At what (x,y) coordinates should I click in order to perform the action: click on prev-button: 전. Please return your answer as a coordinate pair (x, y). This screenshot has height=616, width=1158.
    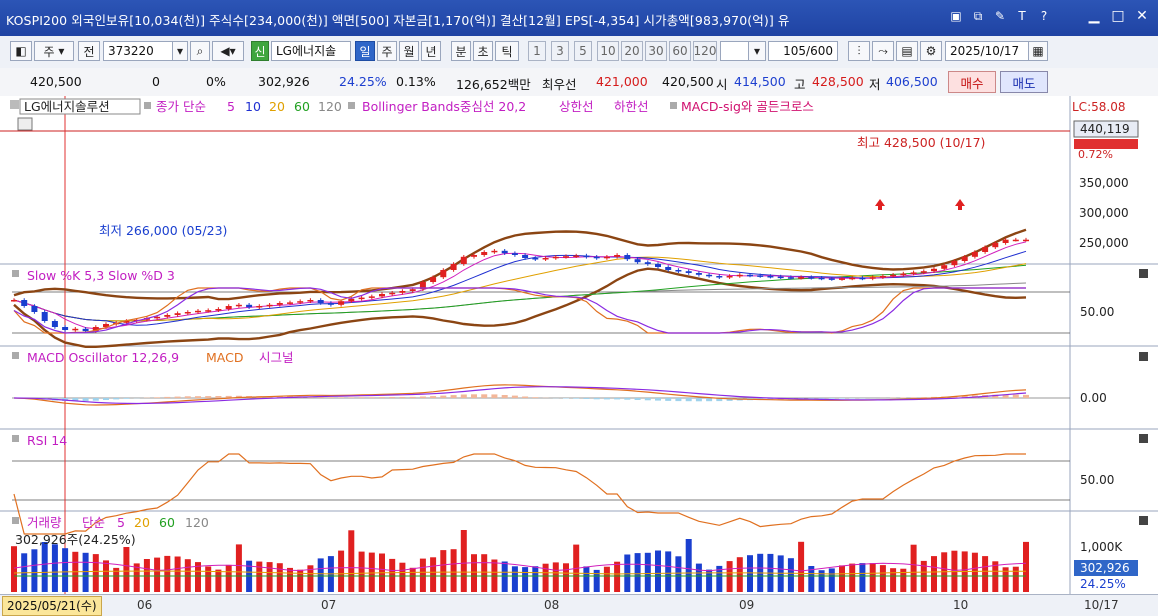
    Looking at the image, I should click on (89, 51).